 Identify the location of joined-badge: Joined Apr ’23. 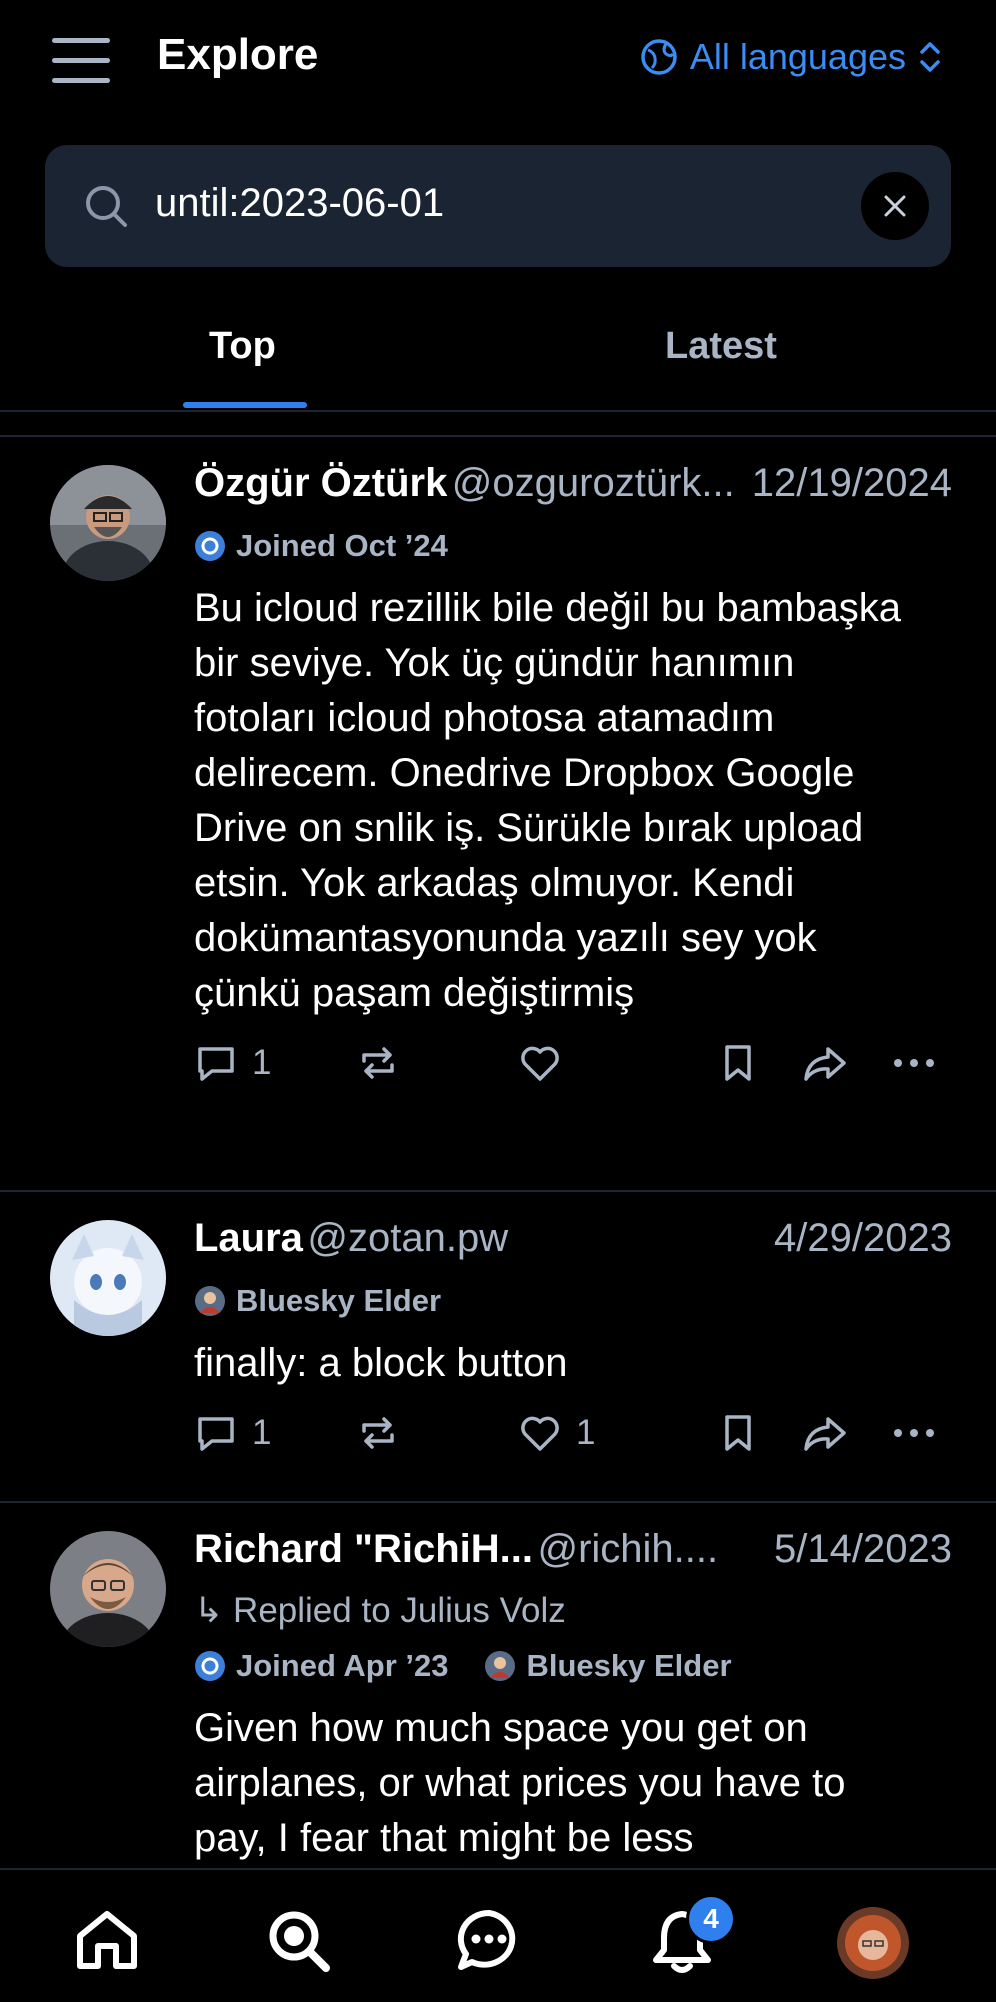
(321, 1666).